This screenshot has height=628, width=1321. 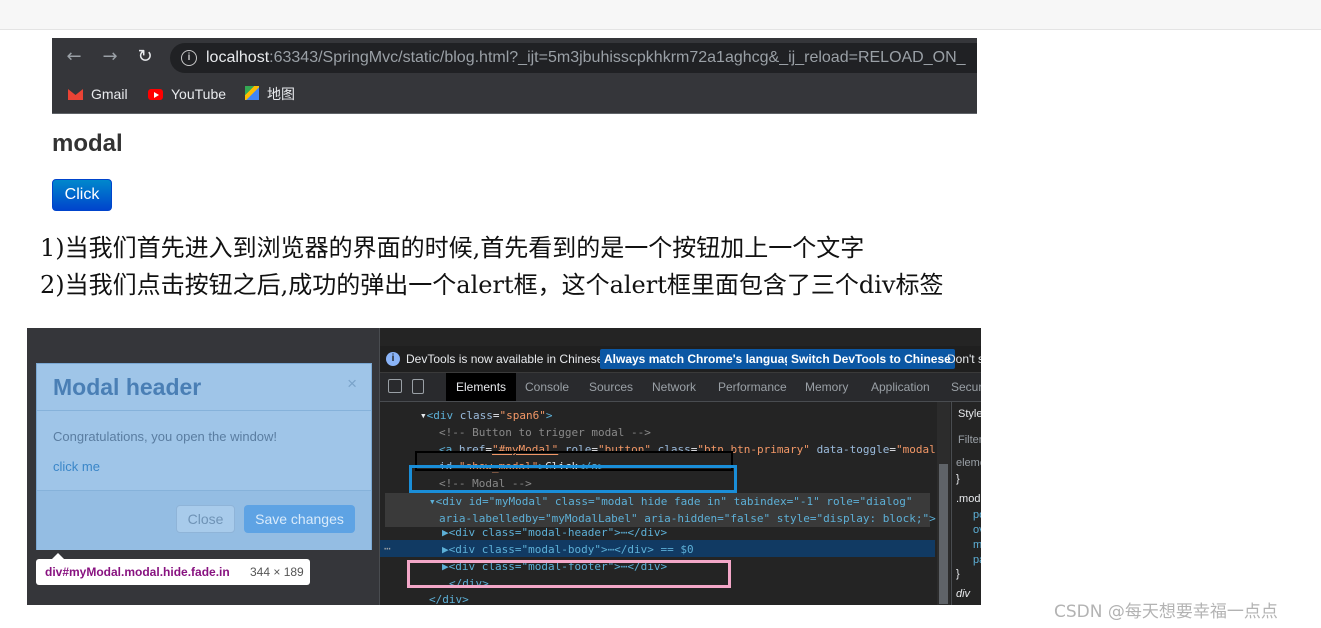 I want to click on save-changes-button: Save changes, so click(x=299, y=519).